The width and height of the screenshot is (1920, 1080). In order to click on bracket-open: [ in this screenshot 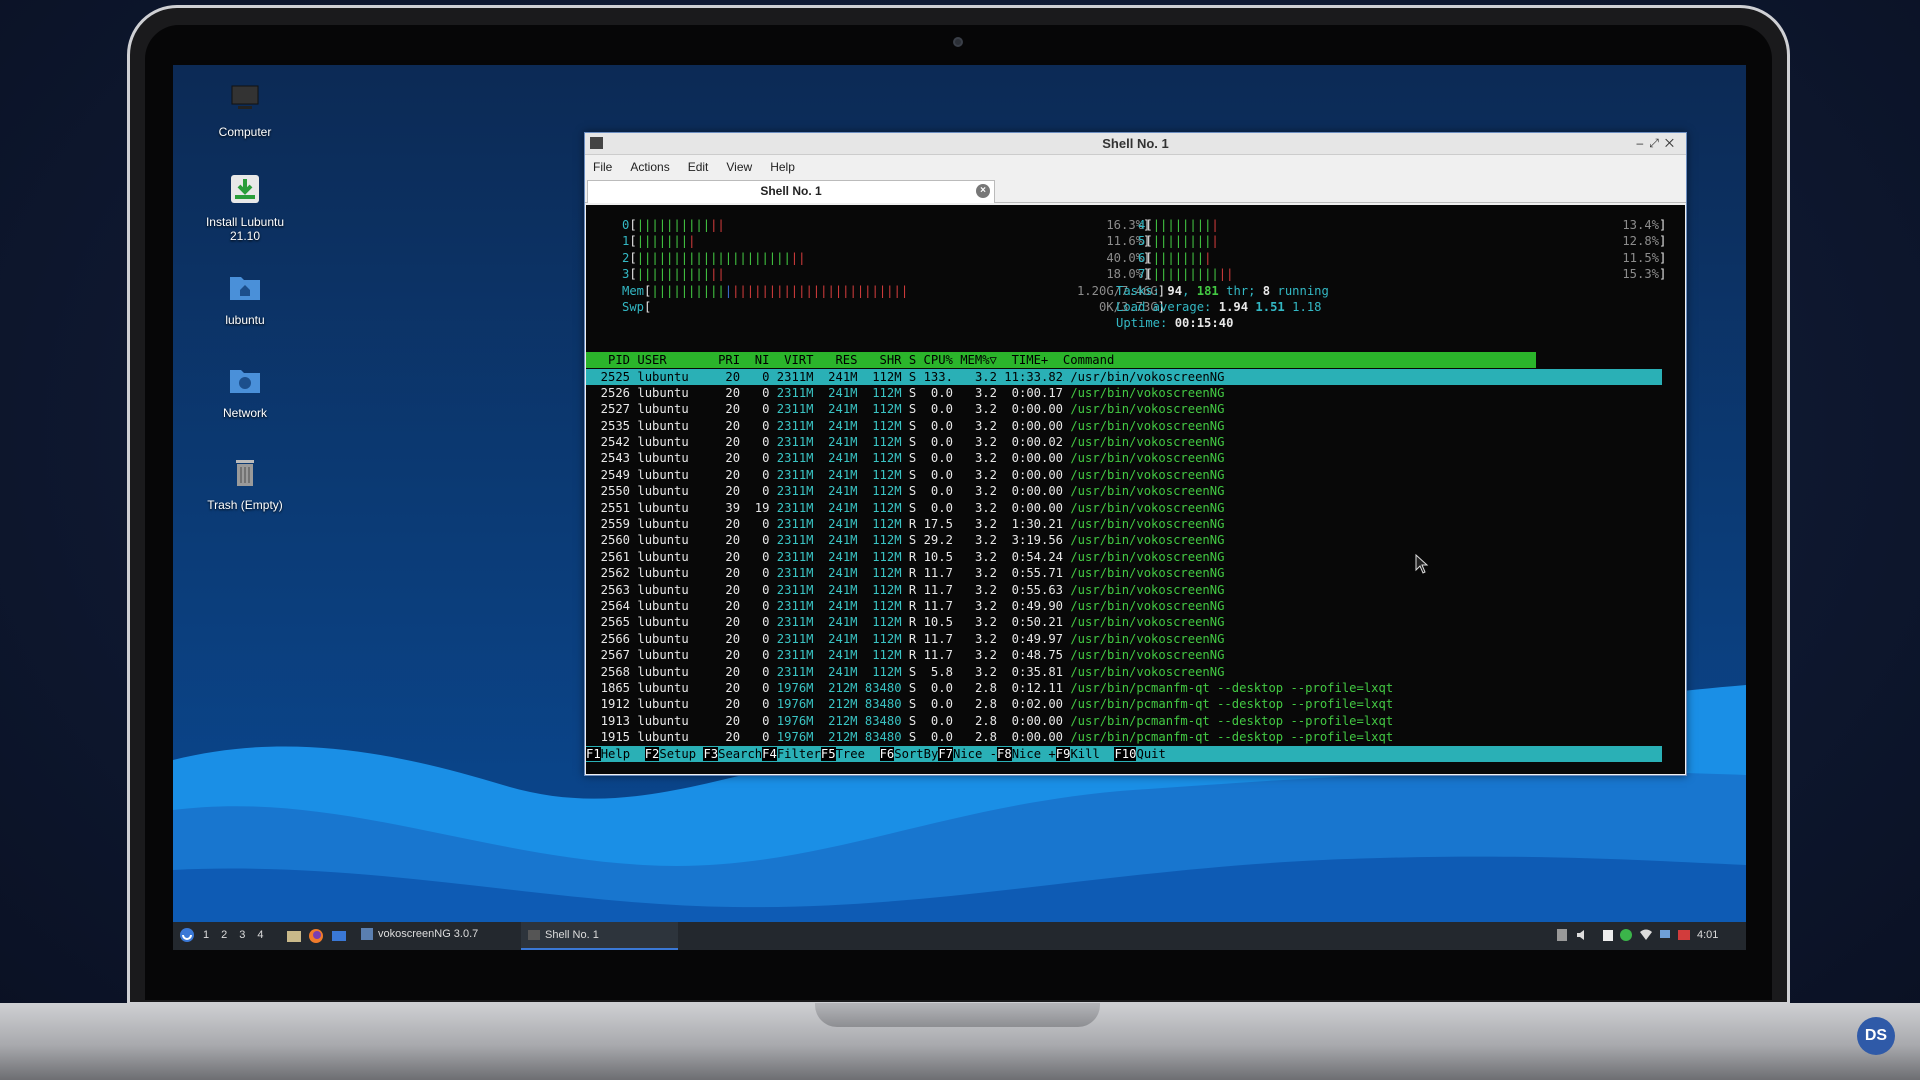, I will do `click(633, 274)`.